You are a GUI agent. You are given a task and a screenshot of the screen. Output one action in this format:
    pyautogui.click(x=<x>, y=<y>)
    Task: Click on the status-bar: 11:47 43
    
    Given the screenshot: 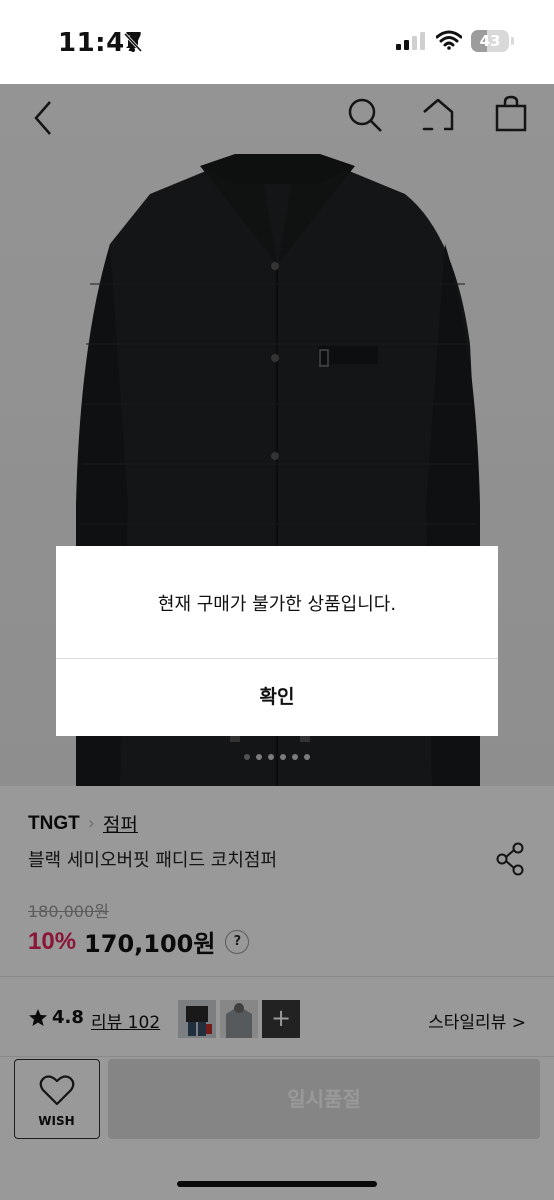 What is the action you would take?
    pyautogui.click(x=277, y=42)
    